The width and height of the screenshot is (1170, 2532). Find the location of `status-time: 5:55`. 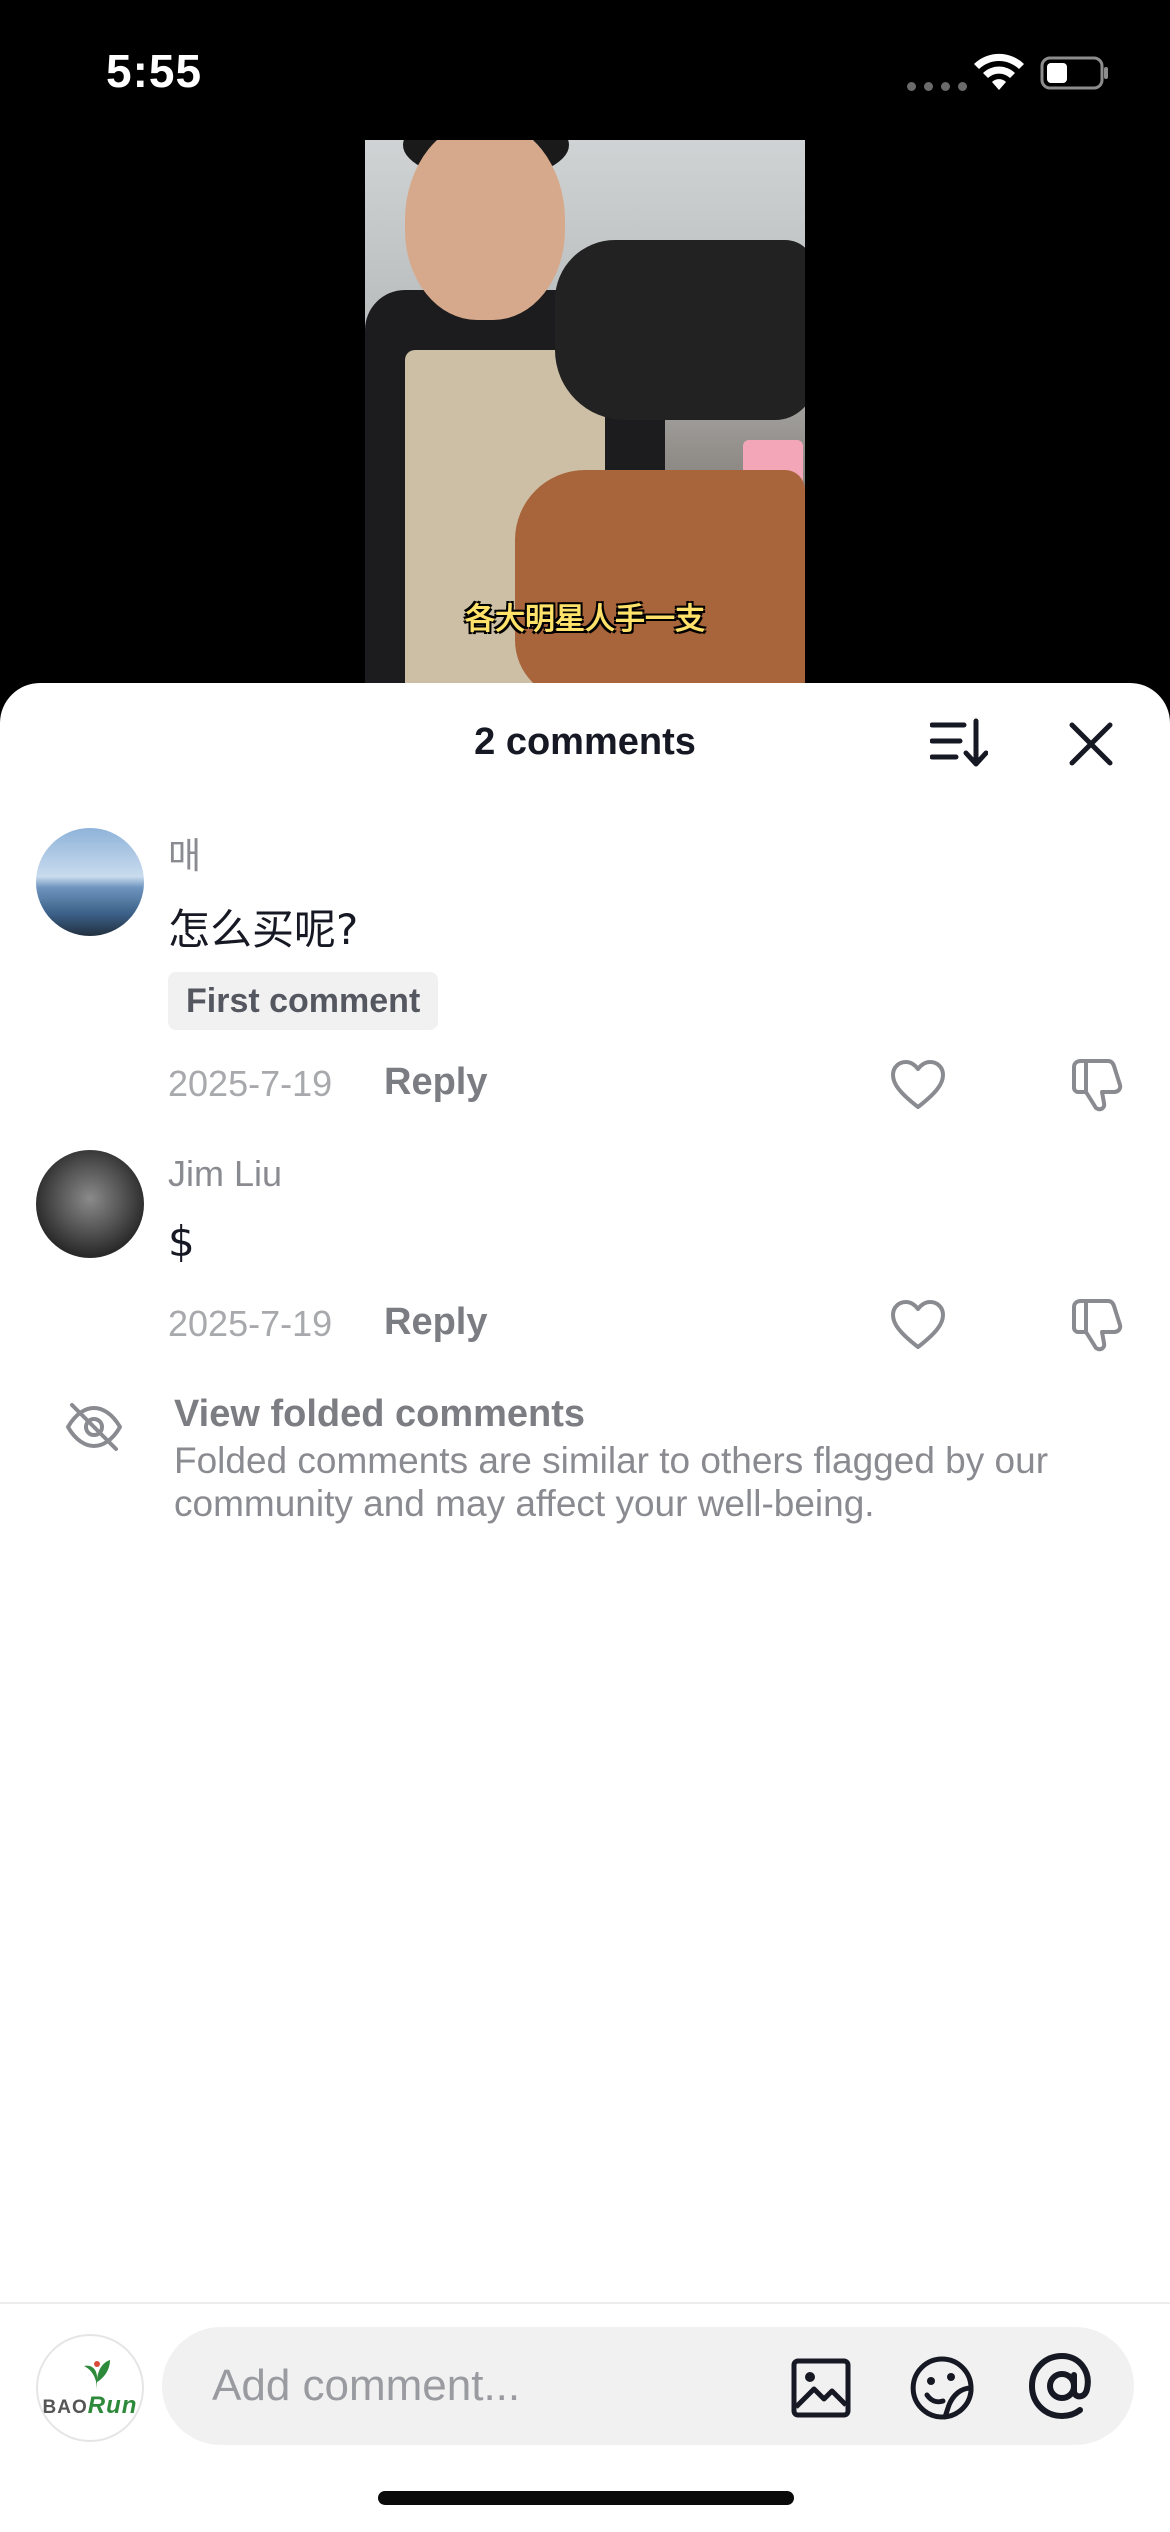

status-time: 5:55 is located at coordinates (154, 71).